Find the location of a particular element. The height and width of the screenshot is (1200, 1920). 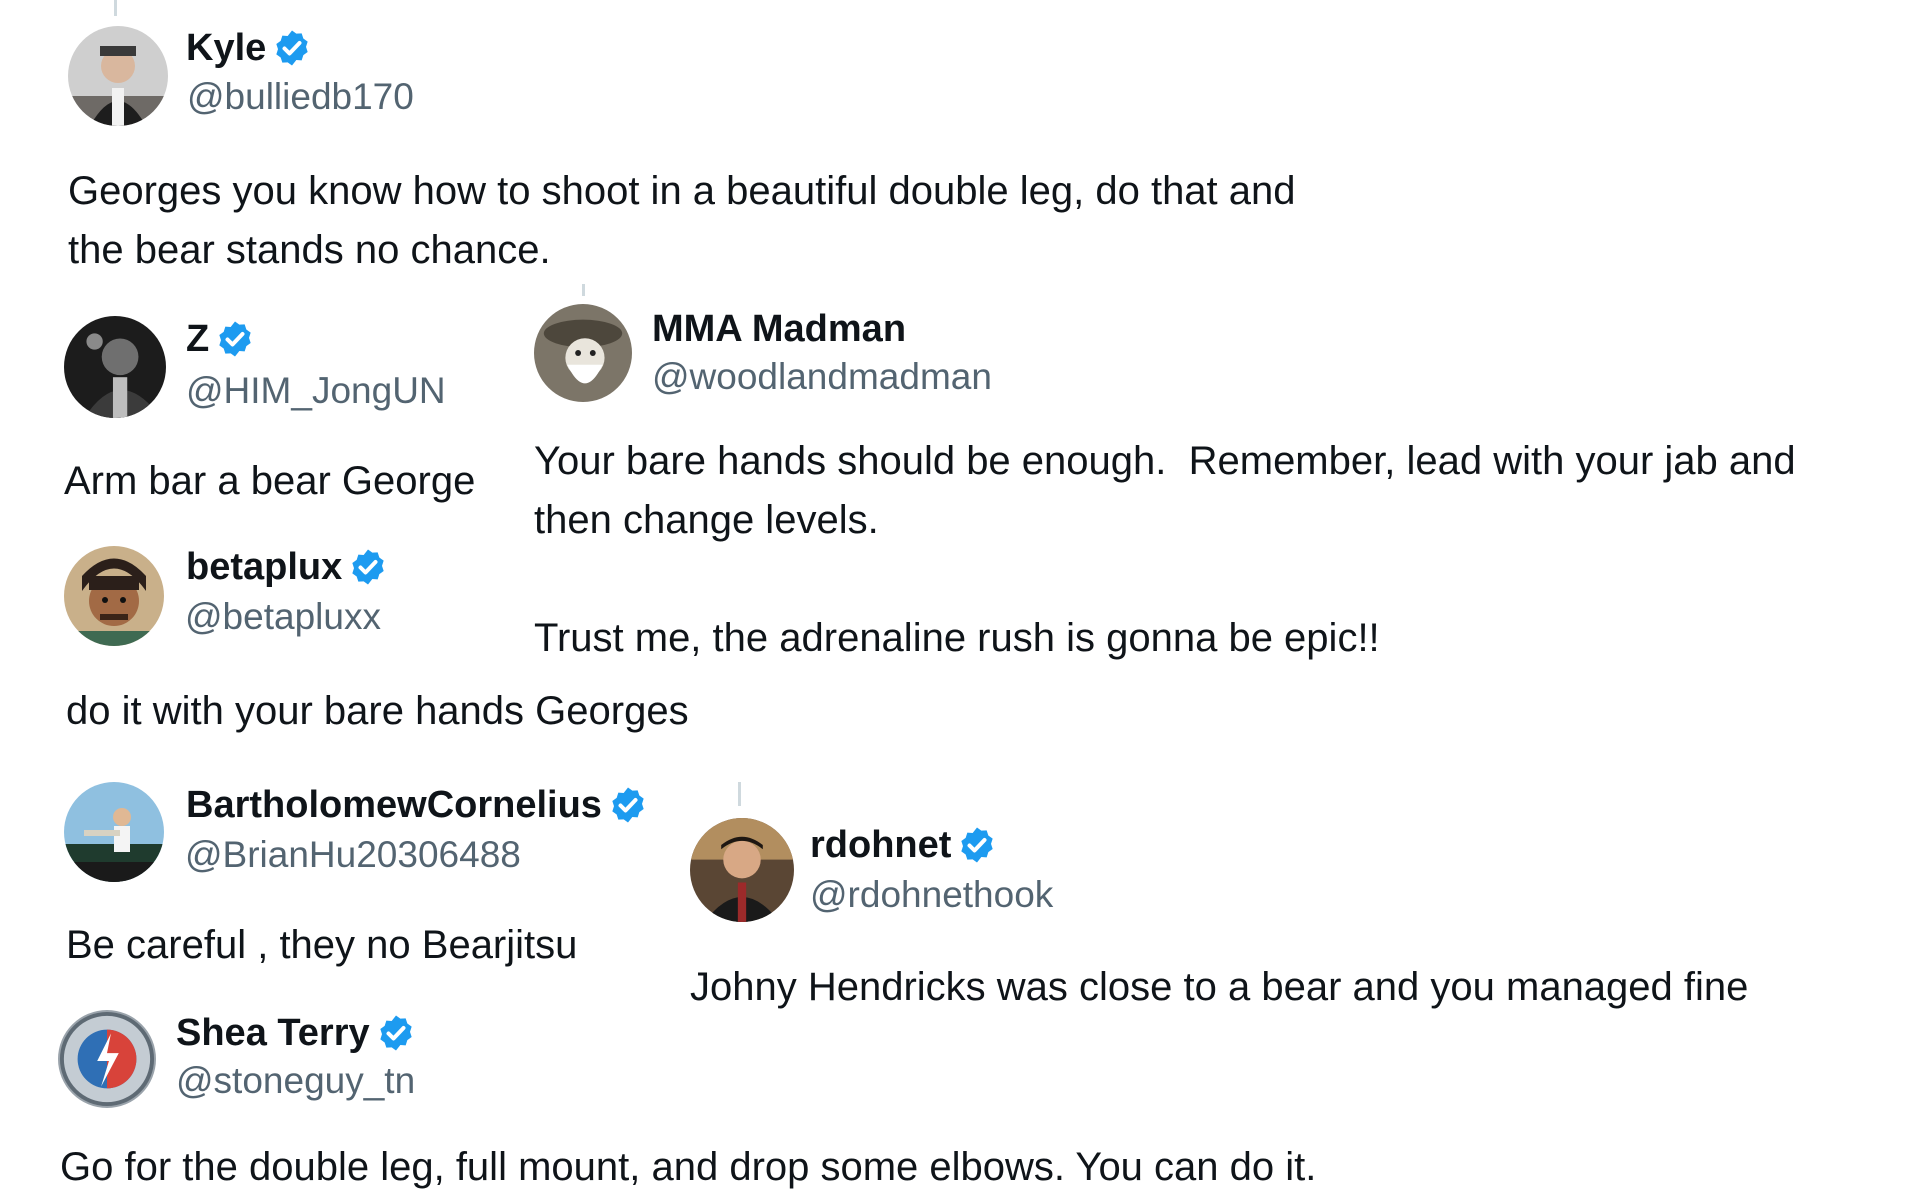

author-name: MMA Madman is located at coordinates (779, 329).